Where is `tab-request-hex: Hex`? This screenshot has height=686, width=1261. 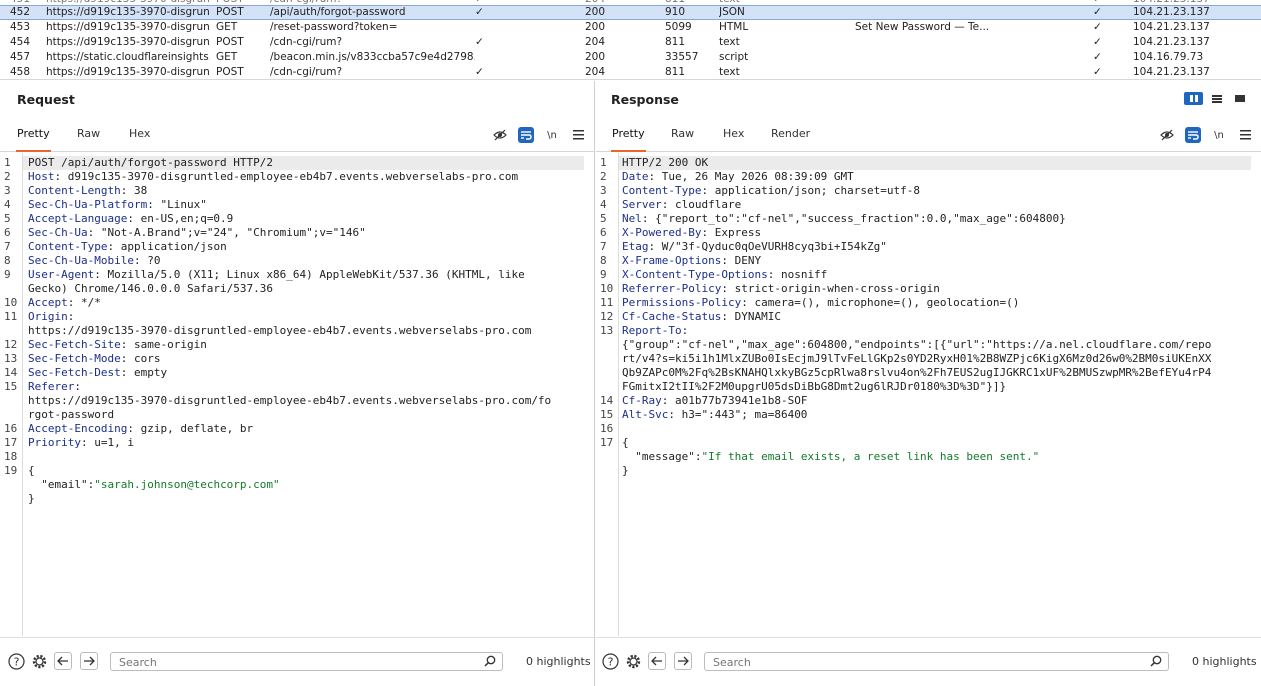
tab-request-hex: Hex is located at coordinates (139, 135).